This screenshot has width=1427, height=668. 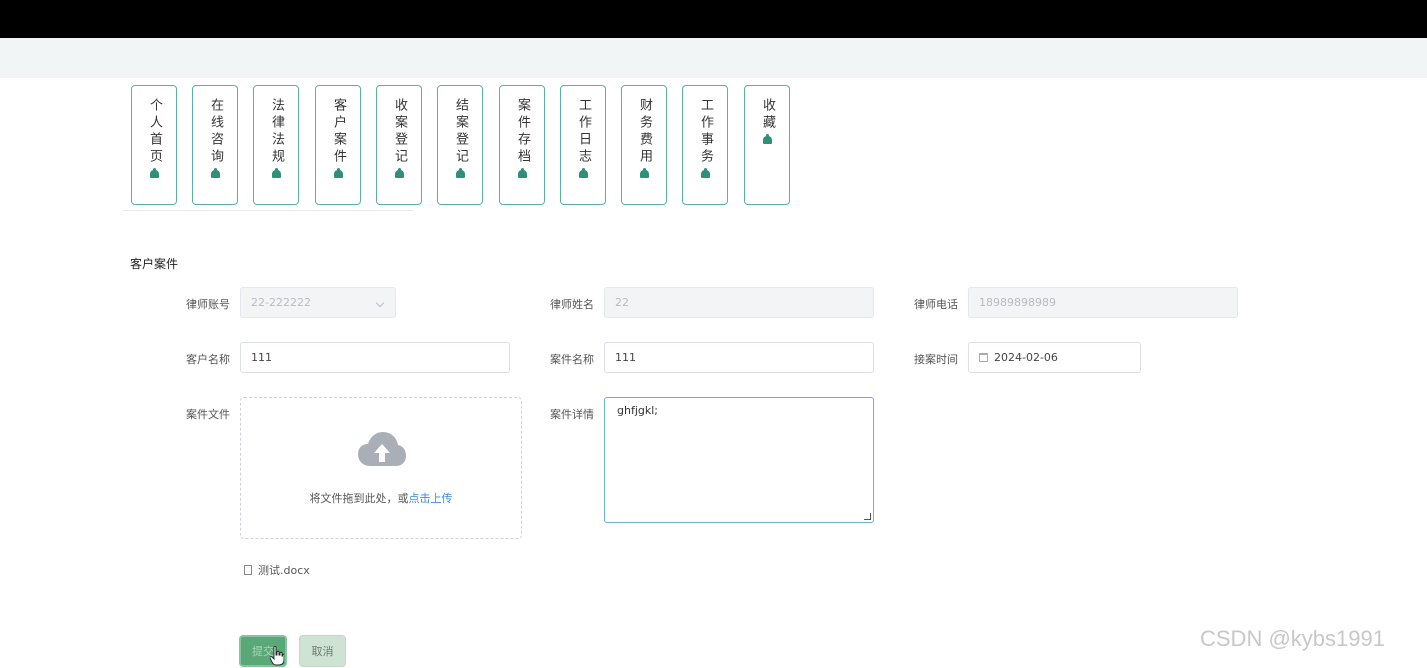 I want to click on nav-item-work-affairs: 工作事务, so click(x=705, y=145).